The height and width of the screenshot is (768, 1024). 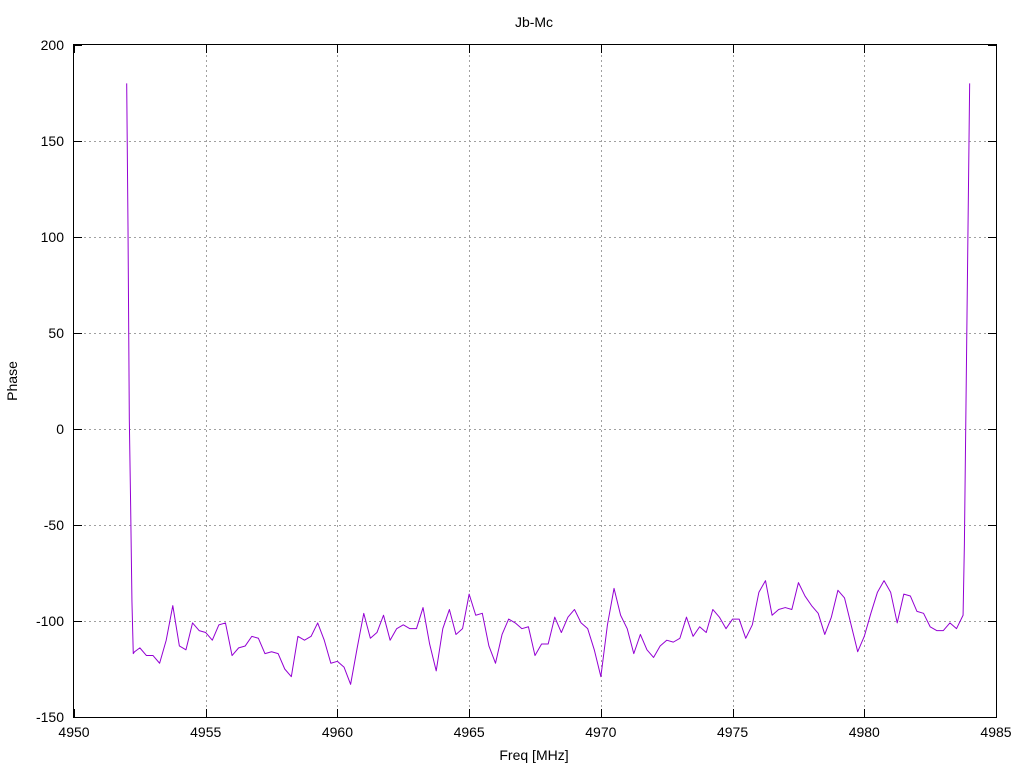 I want to click on y-tick-label: 200, so click(x=53, y=45).